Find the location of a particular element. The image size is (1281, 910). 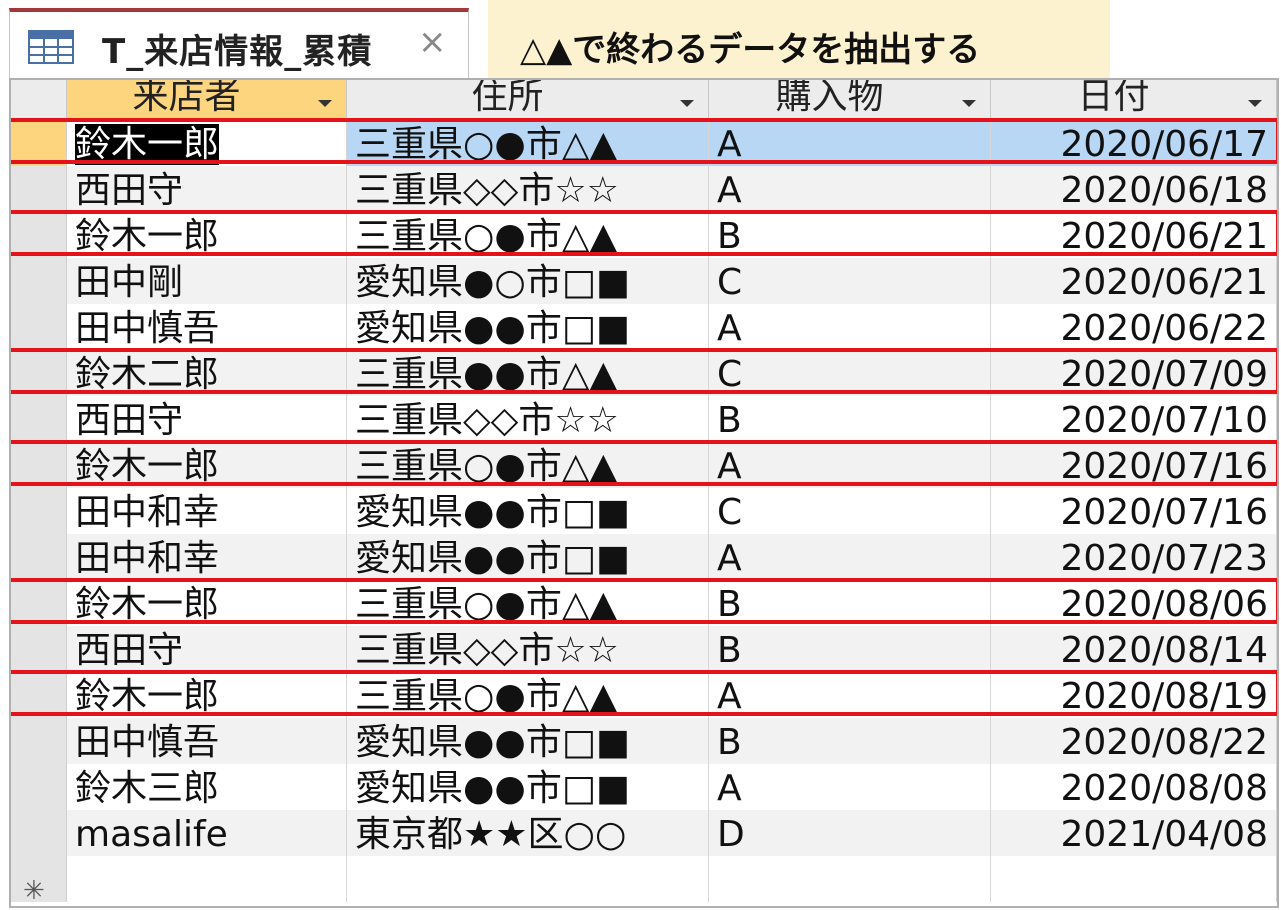

cell-name: masalife is located at coordinates (207, 833).